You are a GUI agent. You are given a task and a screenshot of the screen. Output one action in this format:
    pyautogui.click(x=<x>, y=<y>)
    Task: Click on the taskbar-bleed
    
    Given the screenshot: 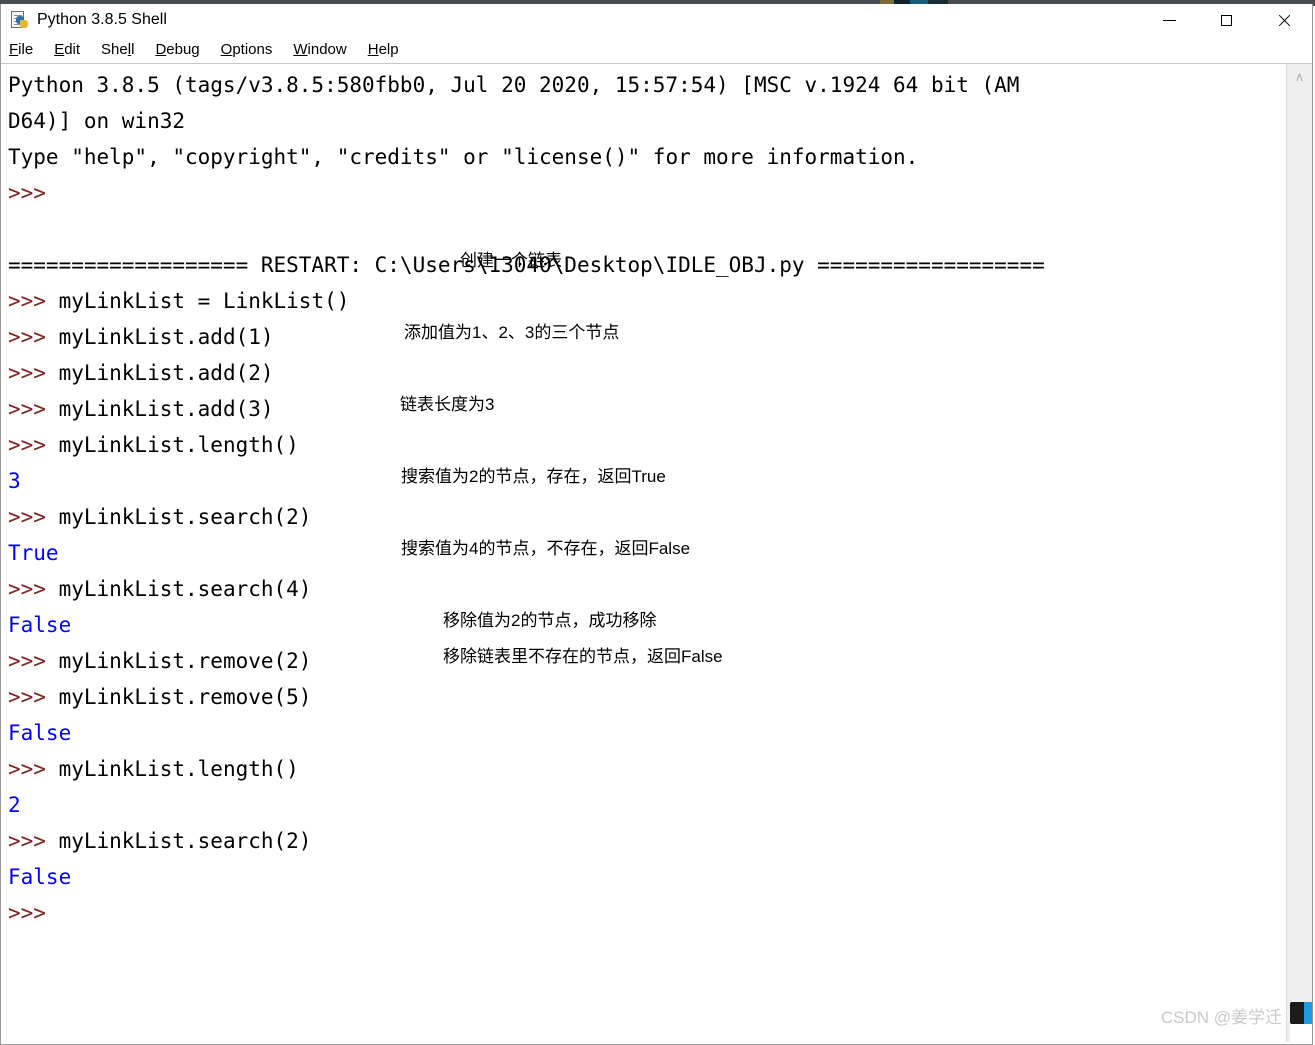 What is the action you would take?
    pyautogui.click(x=1301, y=1022)
    